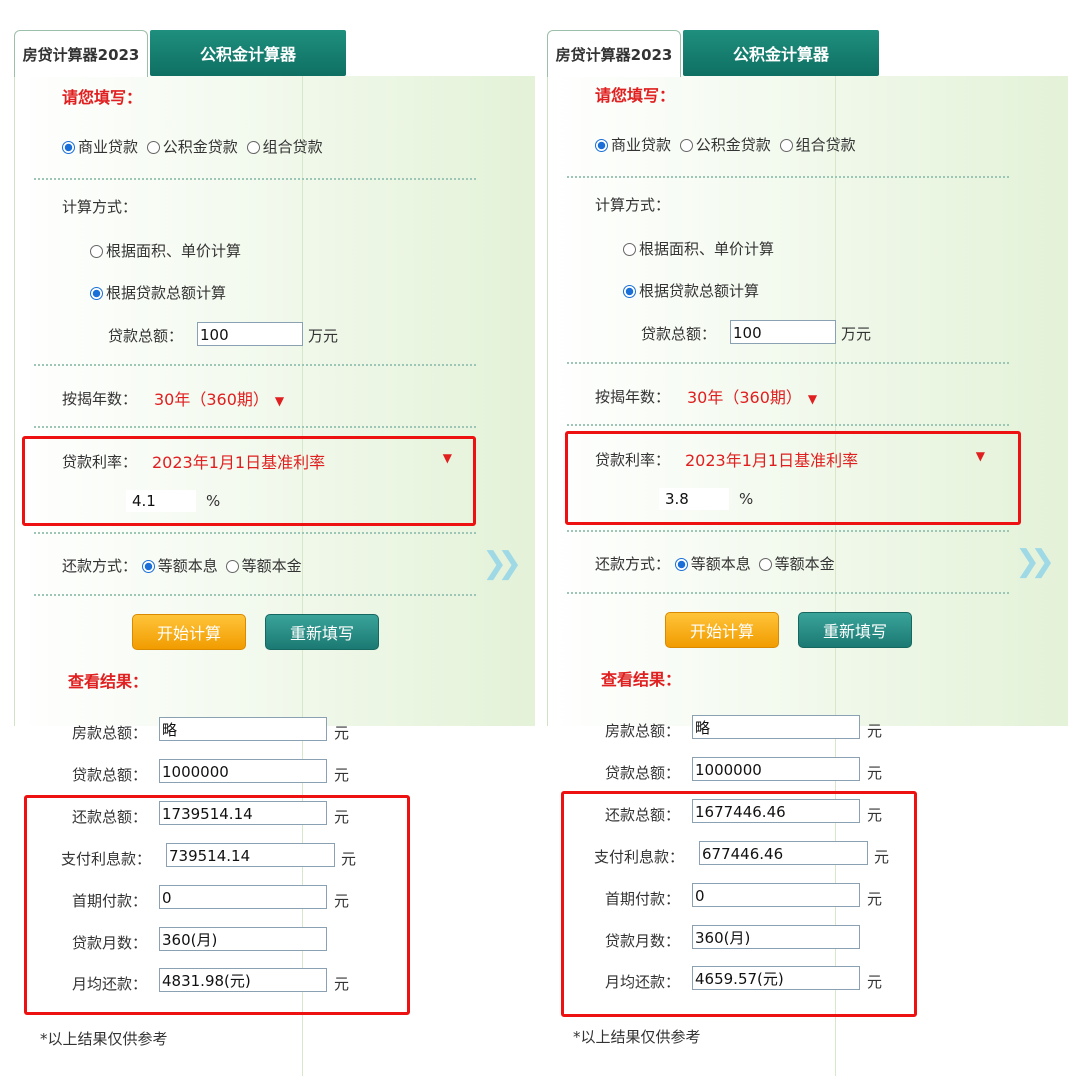 Image resolution: width=1080 pixels, height=1080 pixels. Describe the element at coordinates (323, 336) in the screenshot. I see `loan-total-unit: 万元` at that location.